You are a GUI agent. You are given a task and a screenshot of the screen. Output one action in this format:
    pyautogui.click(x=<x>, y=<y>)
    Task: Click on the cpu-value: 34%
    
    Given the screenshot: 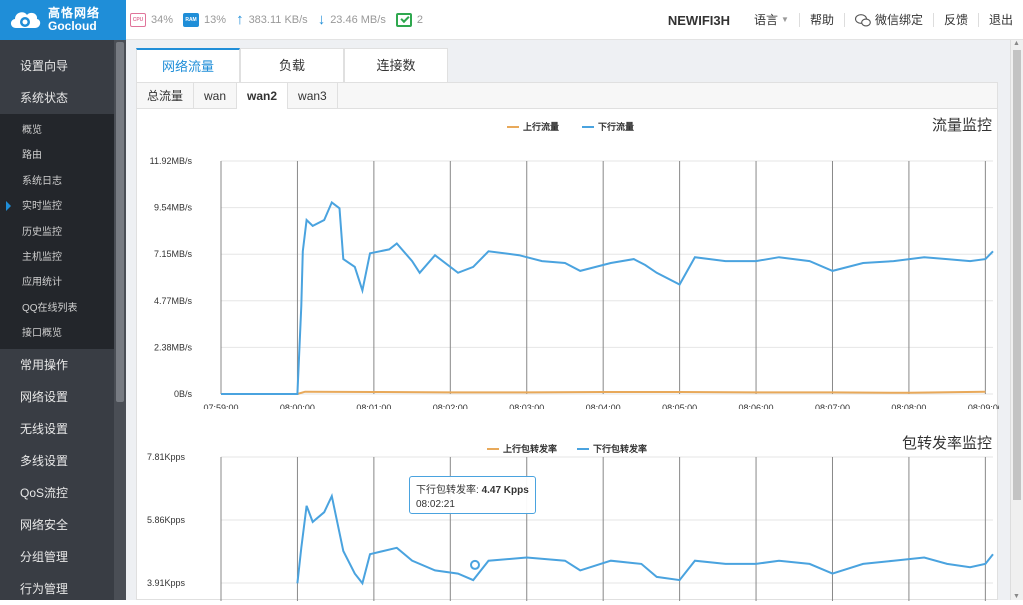 What is the action you would take?
    pyautogui.click(x=162, y=20)
    